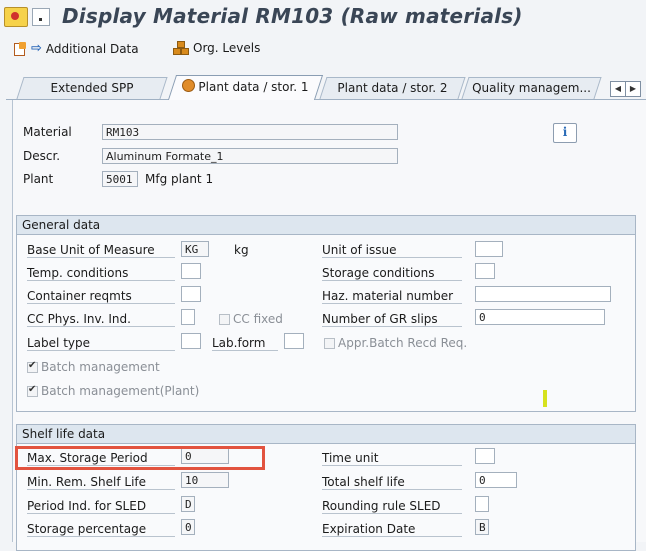 This screenshot has width=646, height=551. What do you see at coordinates (258, 319) in the screenshot?
I see `cc-fixed-label: CC fixed` at bounding box center [258, 319].